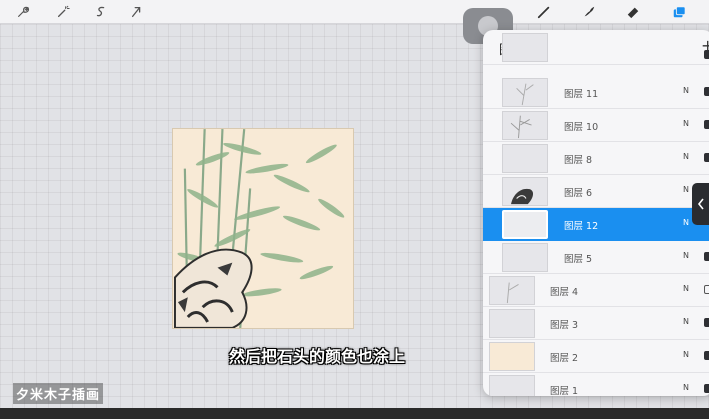 This screenshot has height=419, width=709. I want to click on transform-arrow-icon, so click(137, 12).